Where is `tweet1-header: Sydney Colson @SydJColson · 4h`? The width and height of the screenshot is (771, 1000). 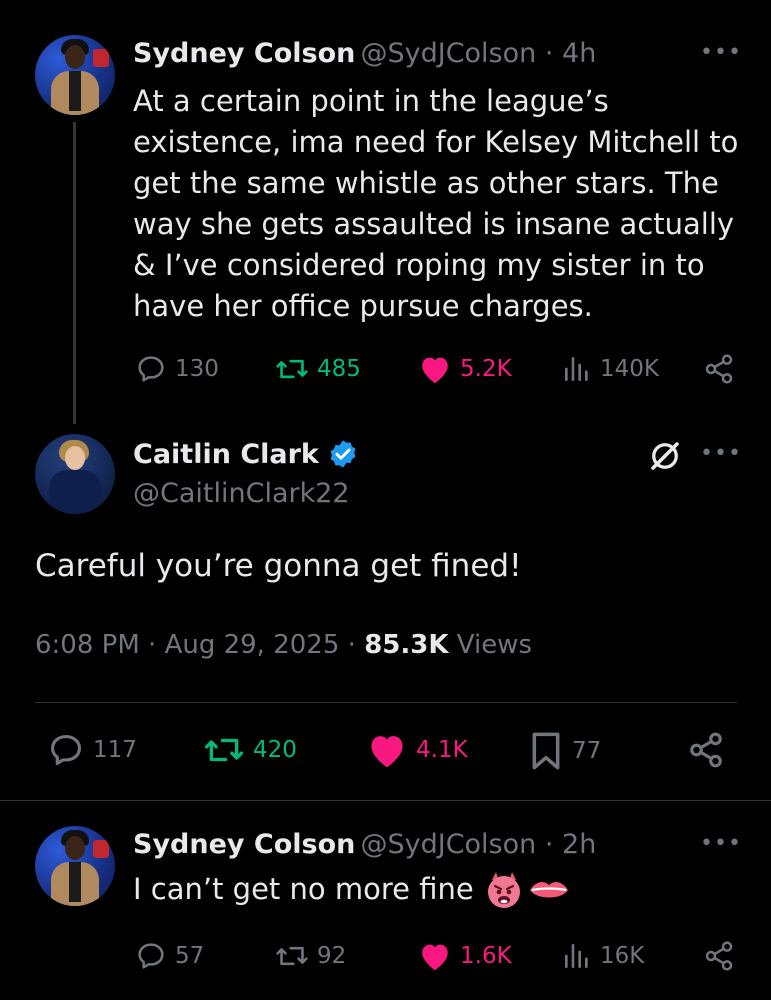 tweet1-header: Sydney Colson @SydJColson · 4h is located at coordinates (364, 53).